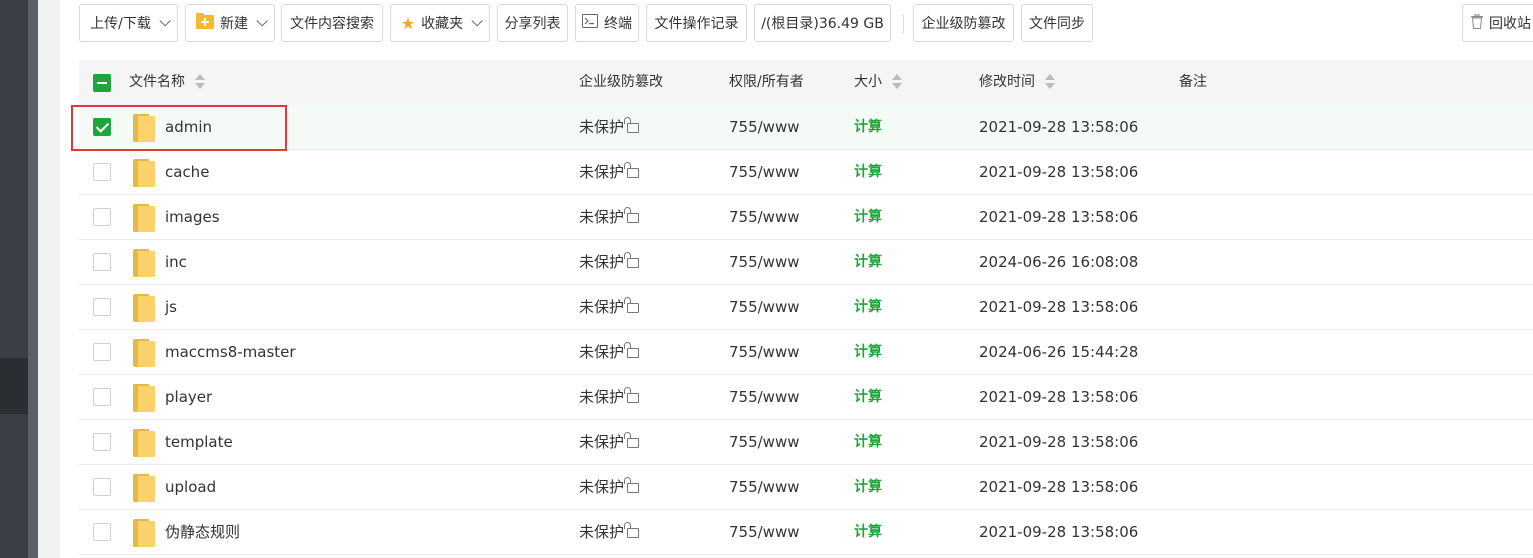 The height and width of the screenshot is (558, 1533). What do you see at coordinates (822, 23) in the screenshot?
I see `disk-path-button: /(根目录)36.49 GB` at bounding box center [822, 23].